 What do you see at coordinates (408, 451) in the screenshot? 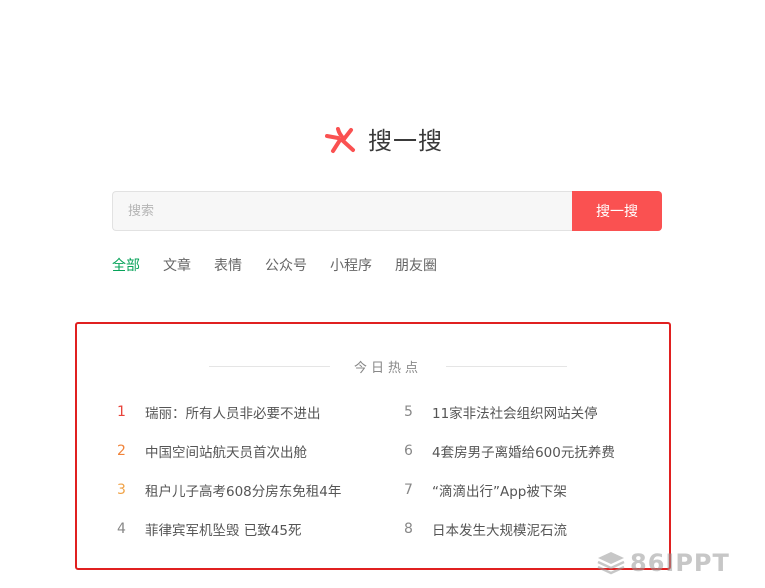
I see `hot-rank: 6` at bounding box center [408, 451].